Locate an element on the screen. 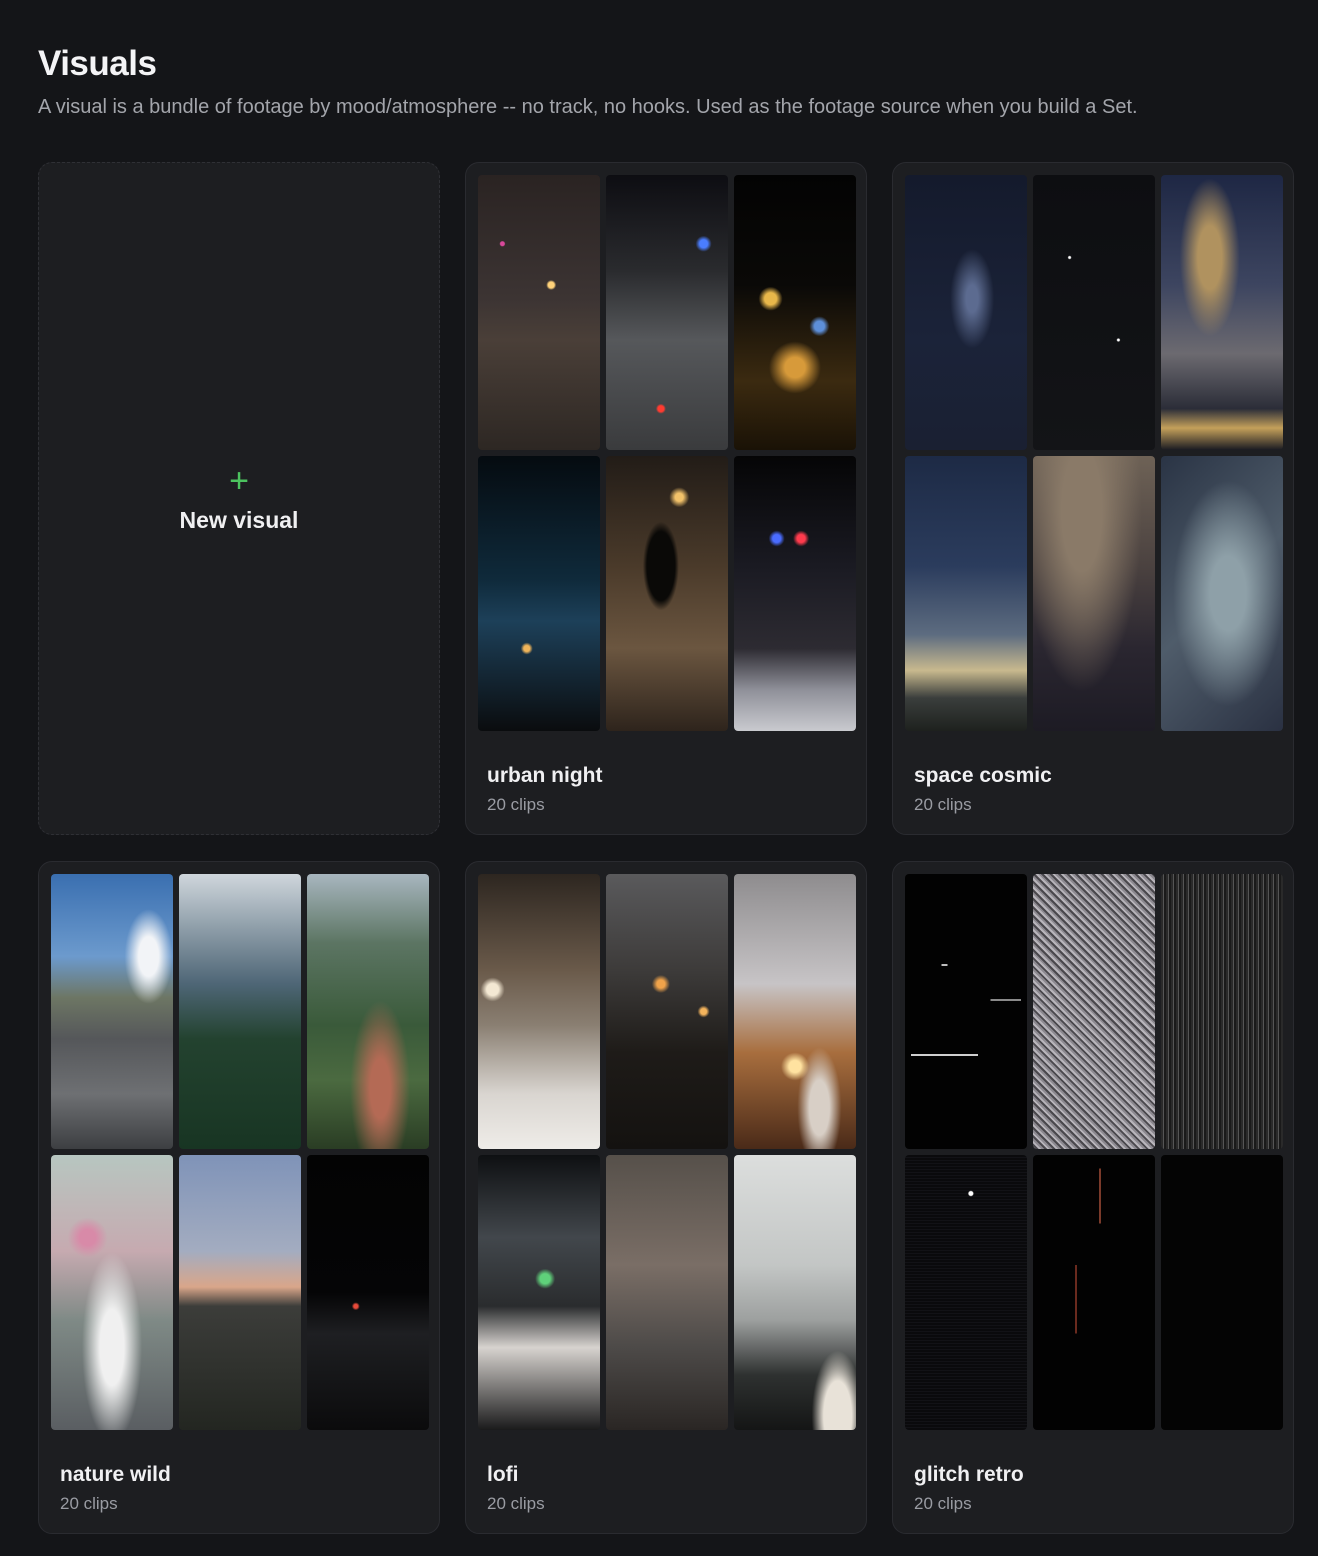 This screenshot has width=1318, height=1556. visual-title: space cosmic is located at coordinates (983, 775).